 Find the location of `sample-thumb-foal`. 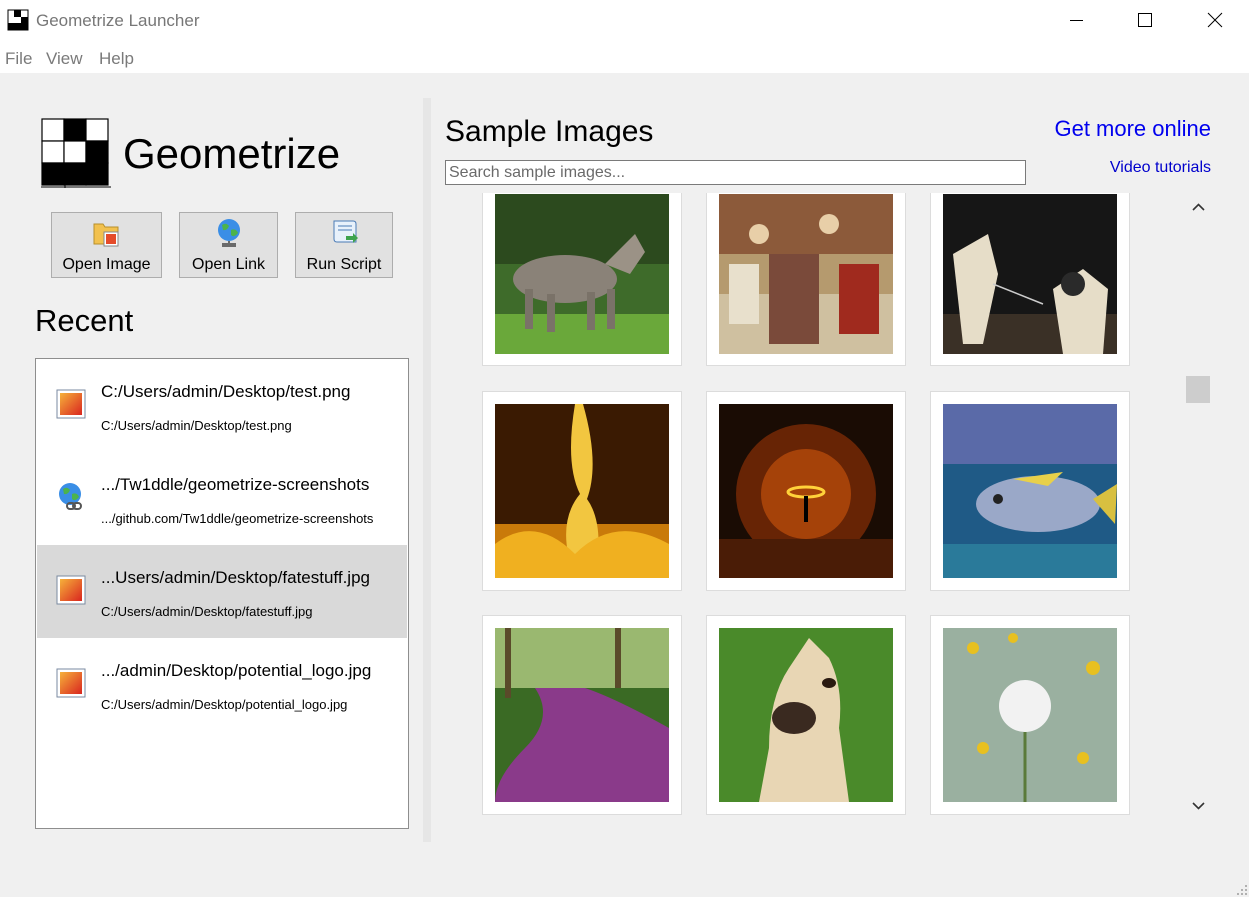

sample-thumb-foal is located at coordinates (806, 715).